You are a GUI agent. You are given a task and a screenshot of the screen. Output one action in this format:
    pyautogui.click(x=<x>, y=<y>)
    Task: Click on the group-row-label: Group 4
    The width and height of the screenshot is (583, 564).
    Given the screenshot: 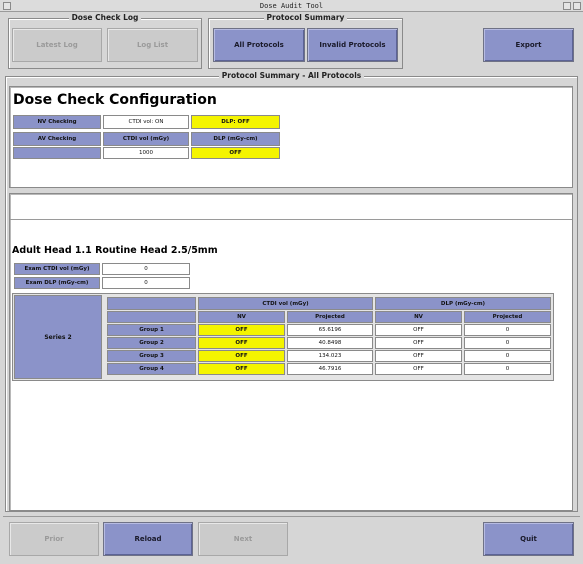 What is the action you would take?
    pyautogui.click(x=151, y=369)
    